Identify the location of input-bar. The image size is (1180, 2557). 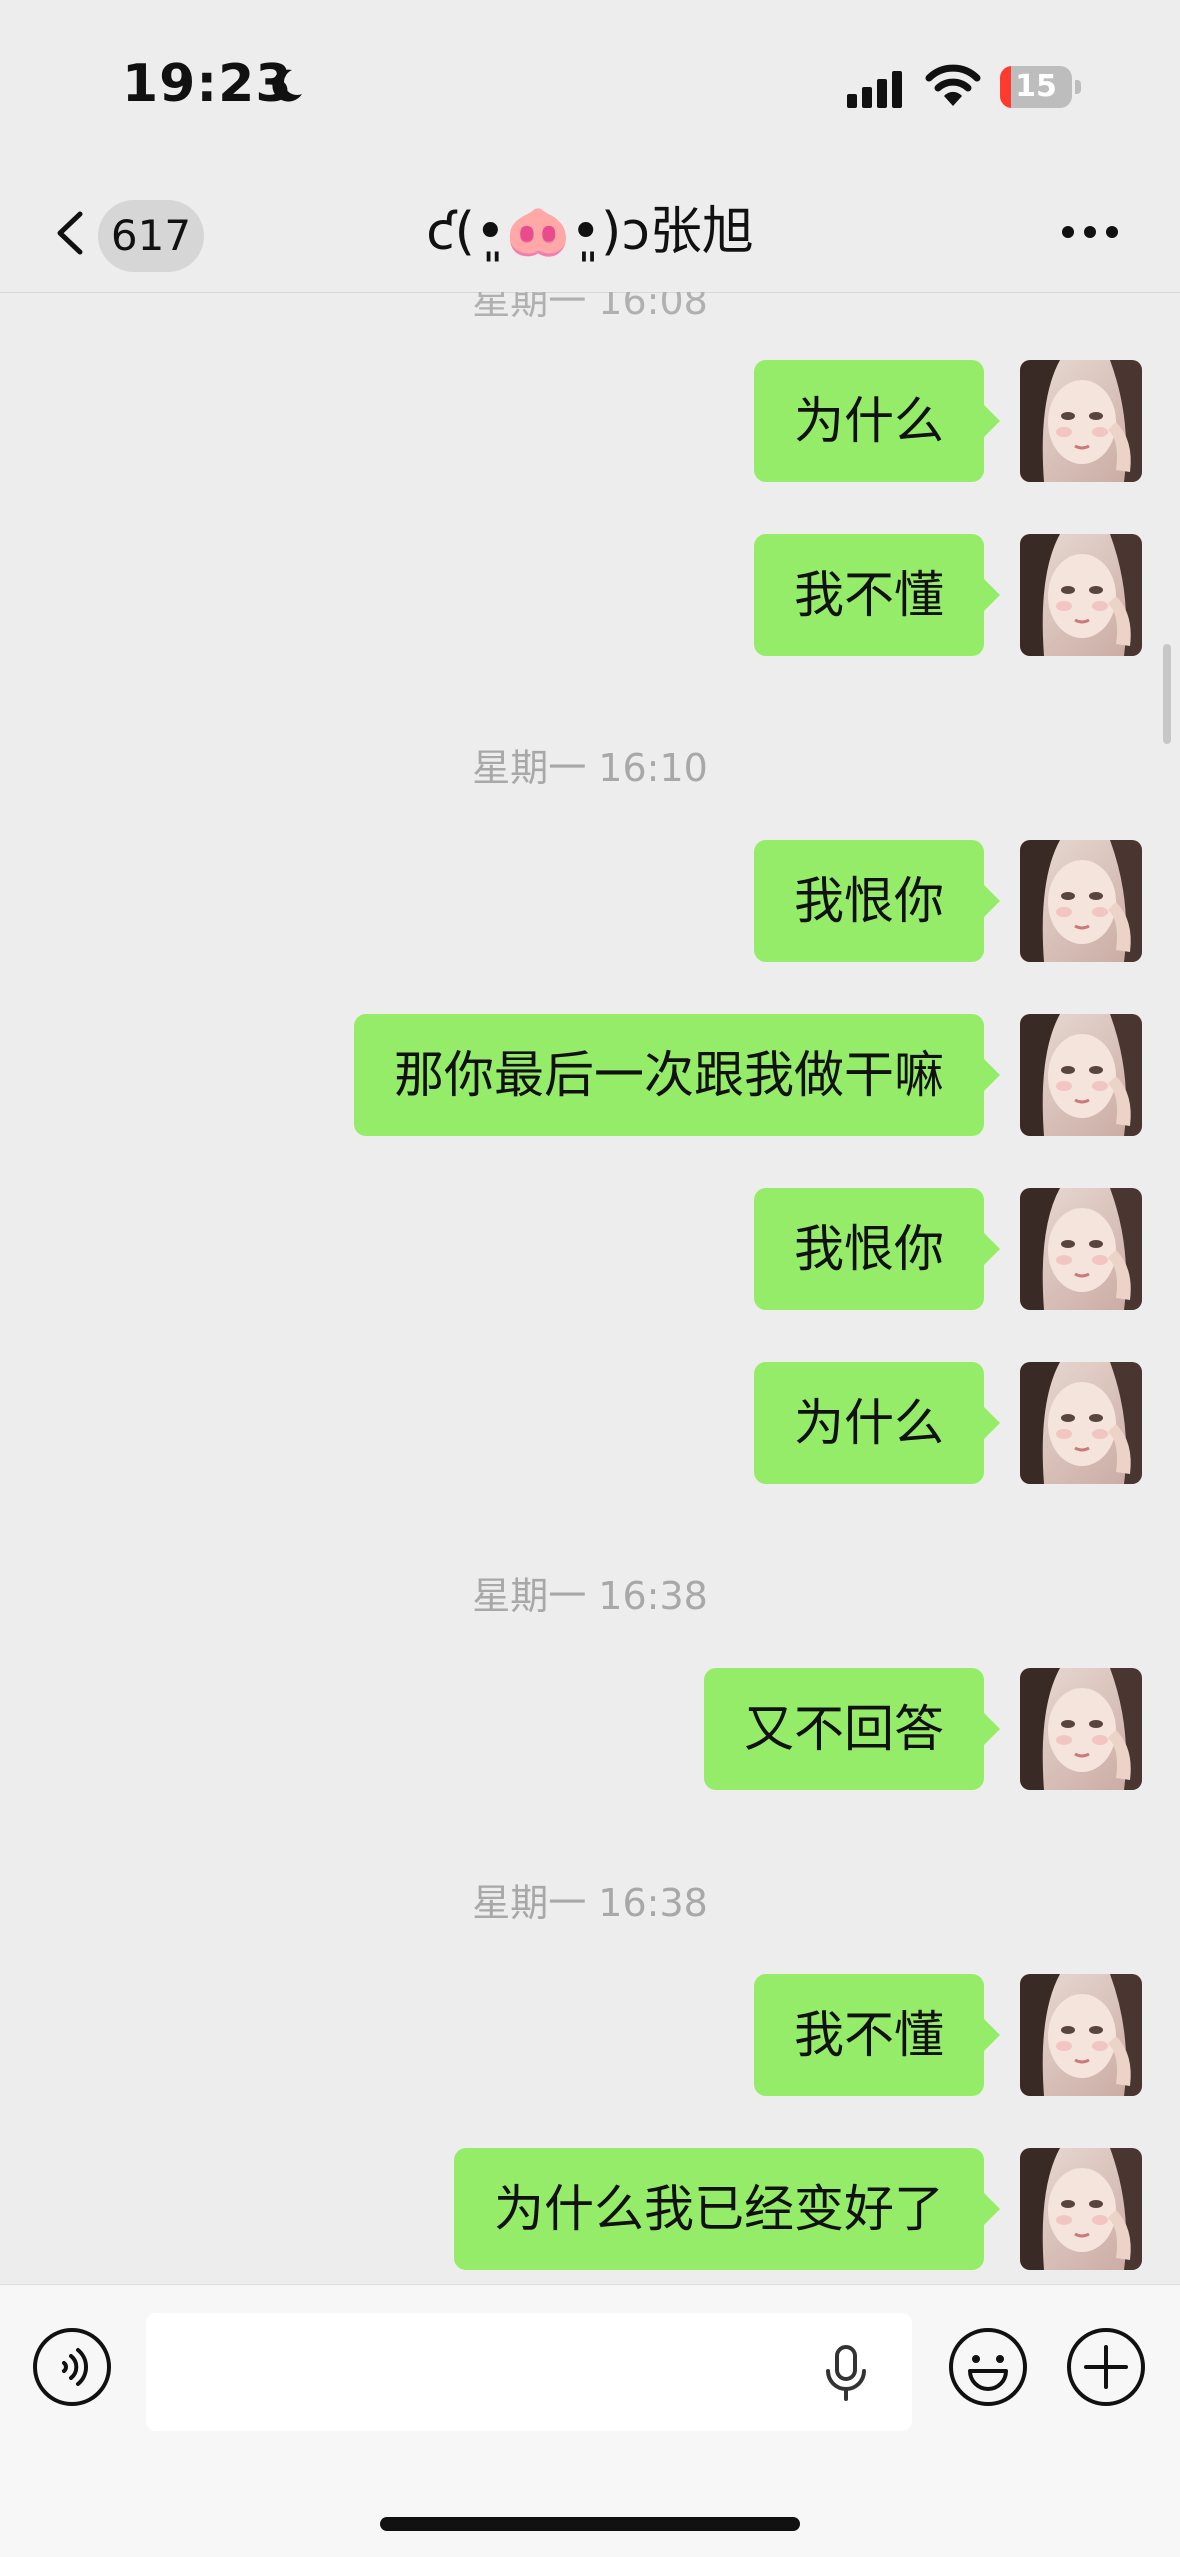
(590, 2420).